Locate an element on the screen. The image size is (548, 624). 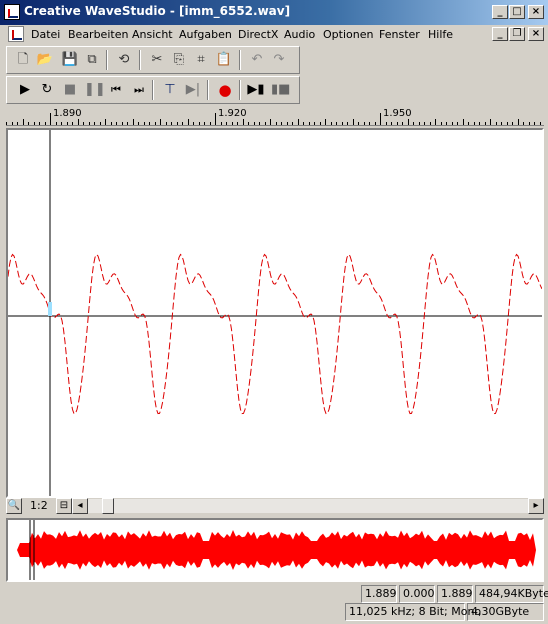
menu-bearbeiten: Bearbeiten is located at coordinates (98, 34).